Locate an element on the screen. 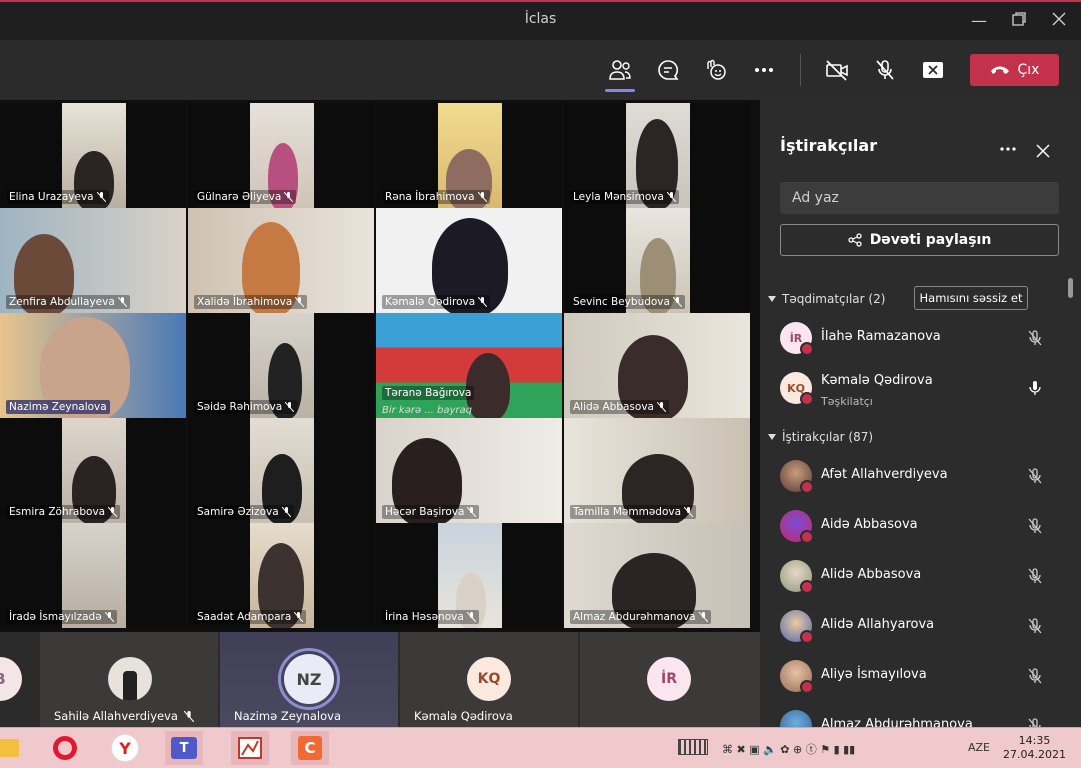  video-tile: Kəmalə Qədirova is located at coordinates (469, 260).